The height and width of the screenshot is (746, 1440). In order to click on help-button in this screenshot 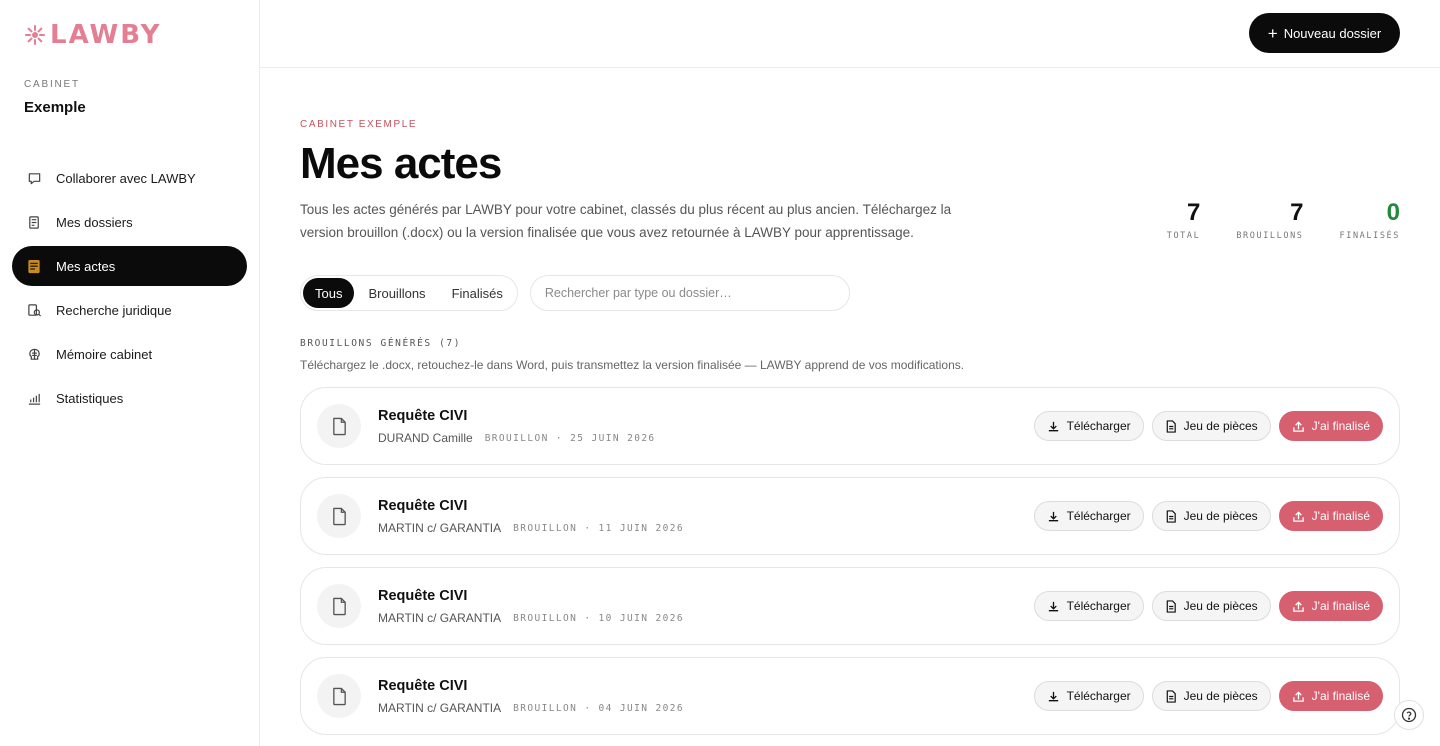, I will do `click(1409, 715)`.